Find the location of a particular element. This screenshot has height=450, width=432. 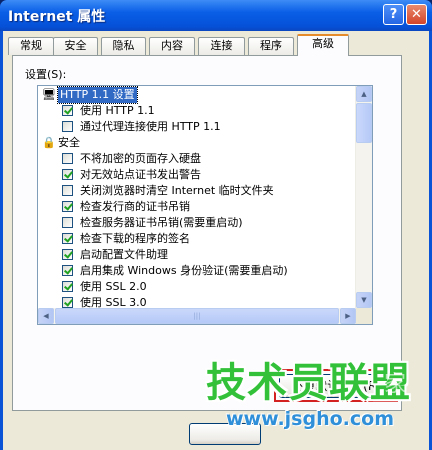

settings-option-label: 启动配置文件助理 is located at coordinates (124, 254).